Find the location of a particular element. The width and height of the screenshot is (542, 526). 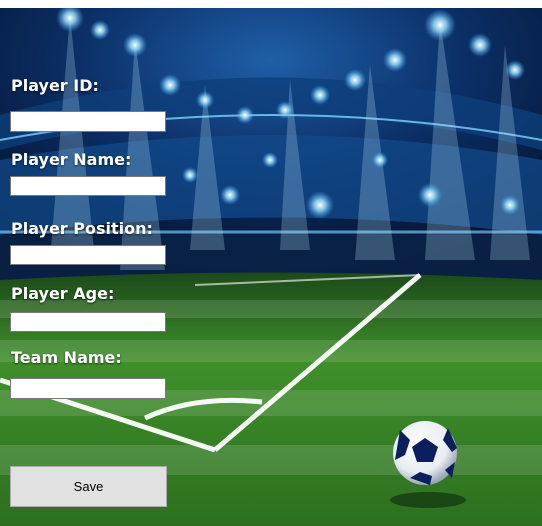

player-position-label: Player Position: is located at coordinates (82, 228).